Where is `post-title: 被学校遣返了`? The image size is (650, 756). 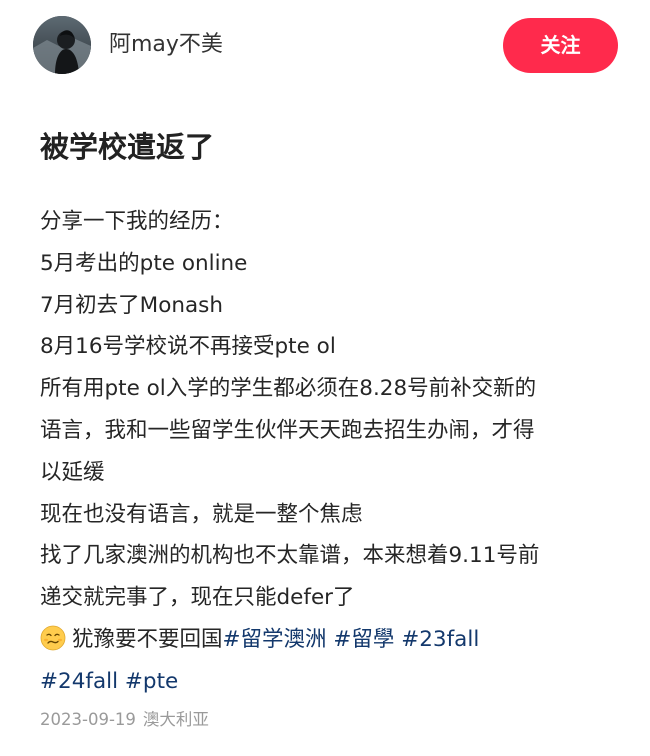
post-title: 被学校遣返了 is located at coordinates (127, 147).